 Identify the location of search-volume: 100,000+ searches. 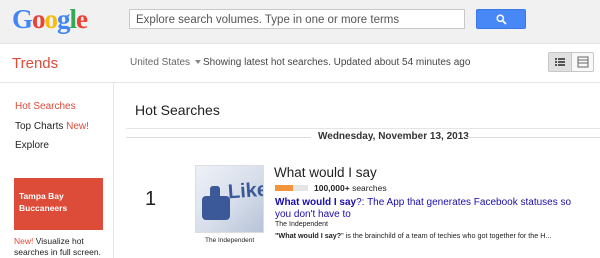
(350, 188).